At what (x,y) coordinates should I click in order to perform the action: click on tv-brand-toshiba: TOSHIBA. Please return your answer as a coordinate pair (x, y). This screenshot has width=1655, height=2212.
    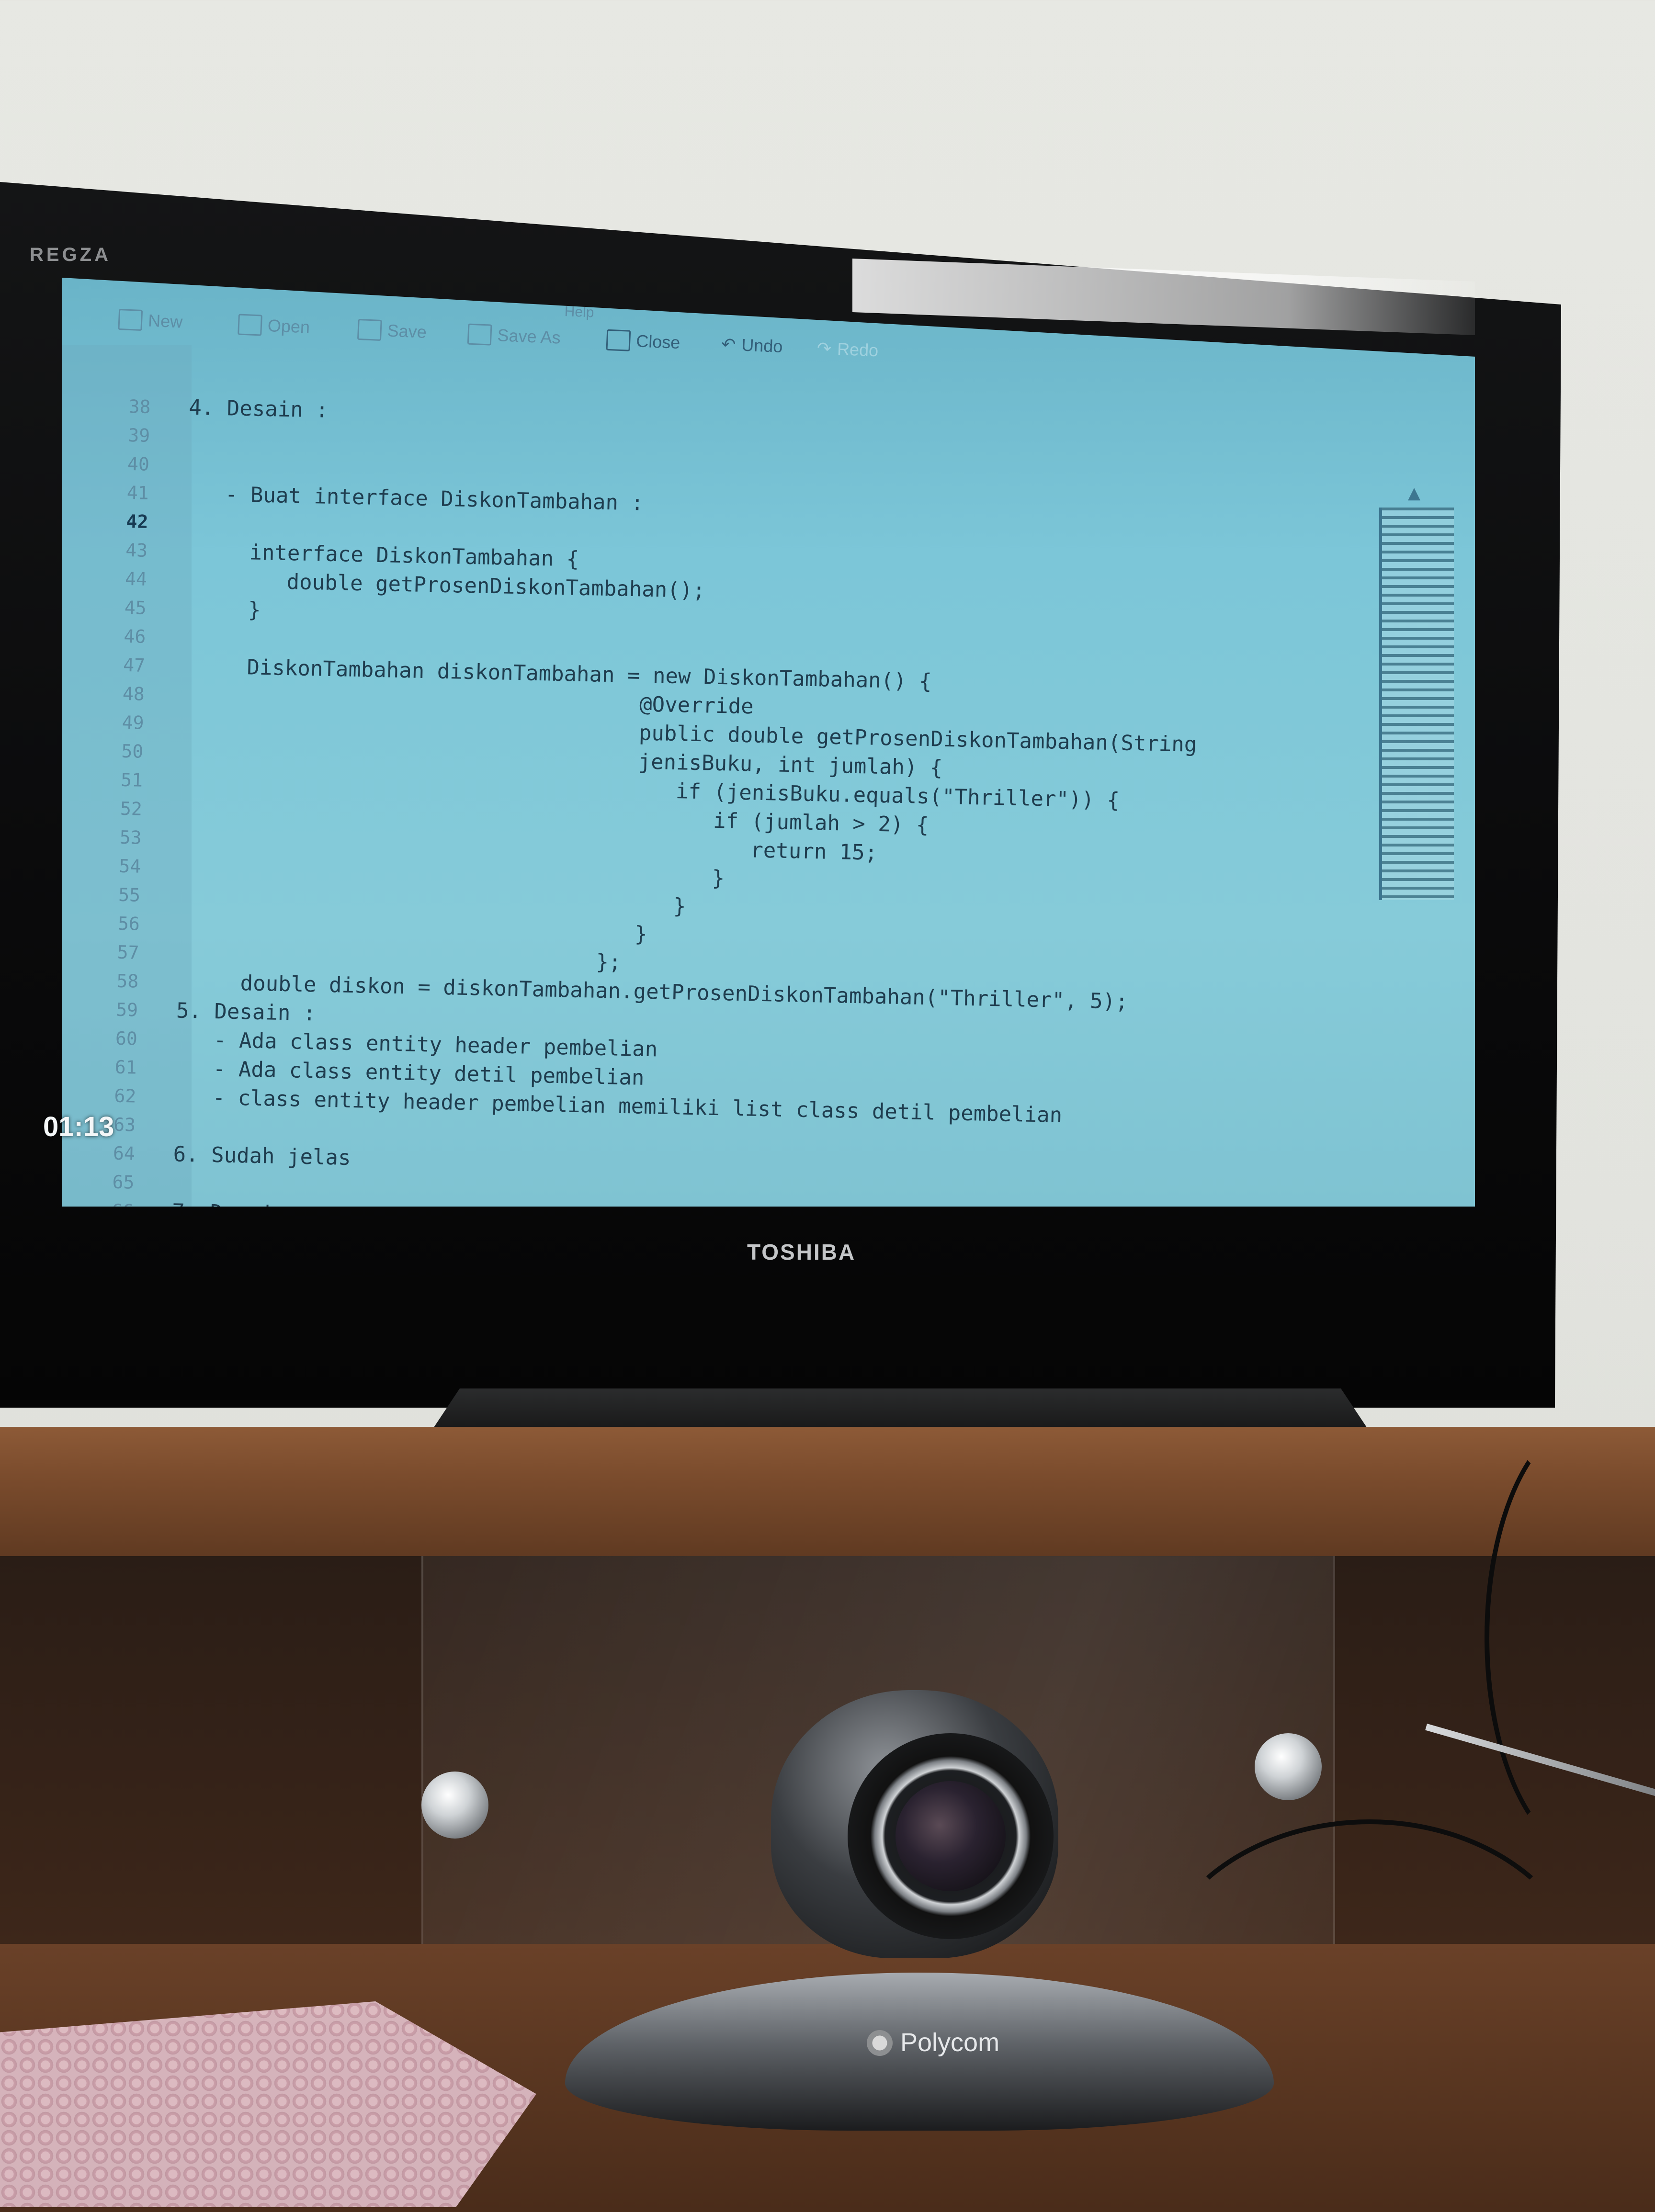
    Looking at the image, I should click on (802, 1252).